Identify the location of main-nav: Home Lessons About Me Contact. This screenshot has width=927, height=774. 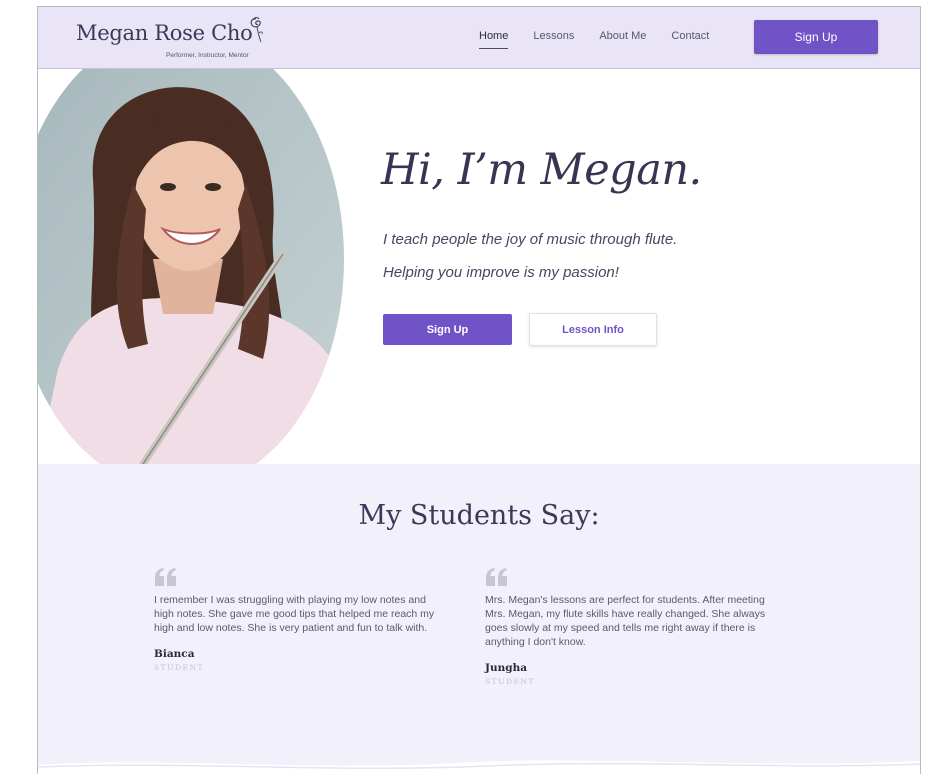
(606, 39).